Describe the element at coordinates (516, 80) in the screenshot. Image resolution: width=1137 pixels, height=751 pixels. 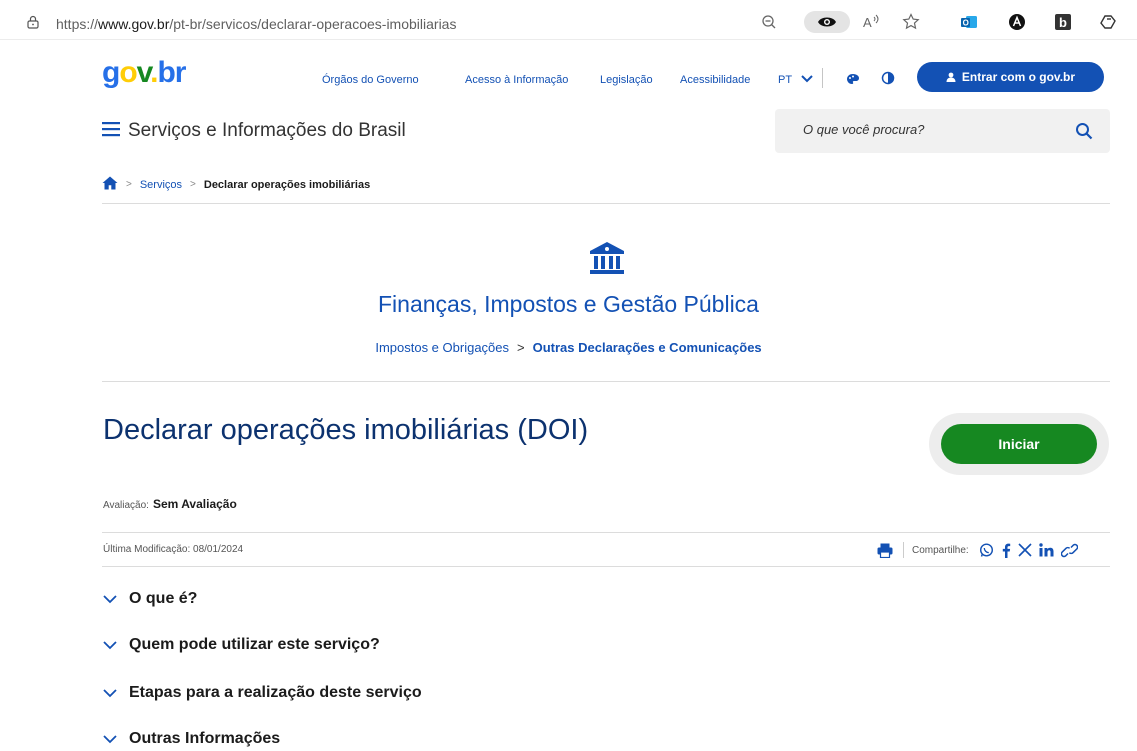
I see `nav-acesso-informacao: Acesso à Informação` at that location.